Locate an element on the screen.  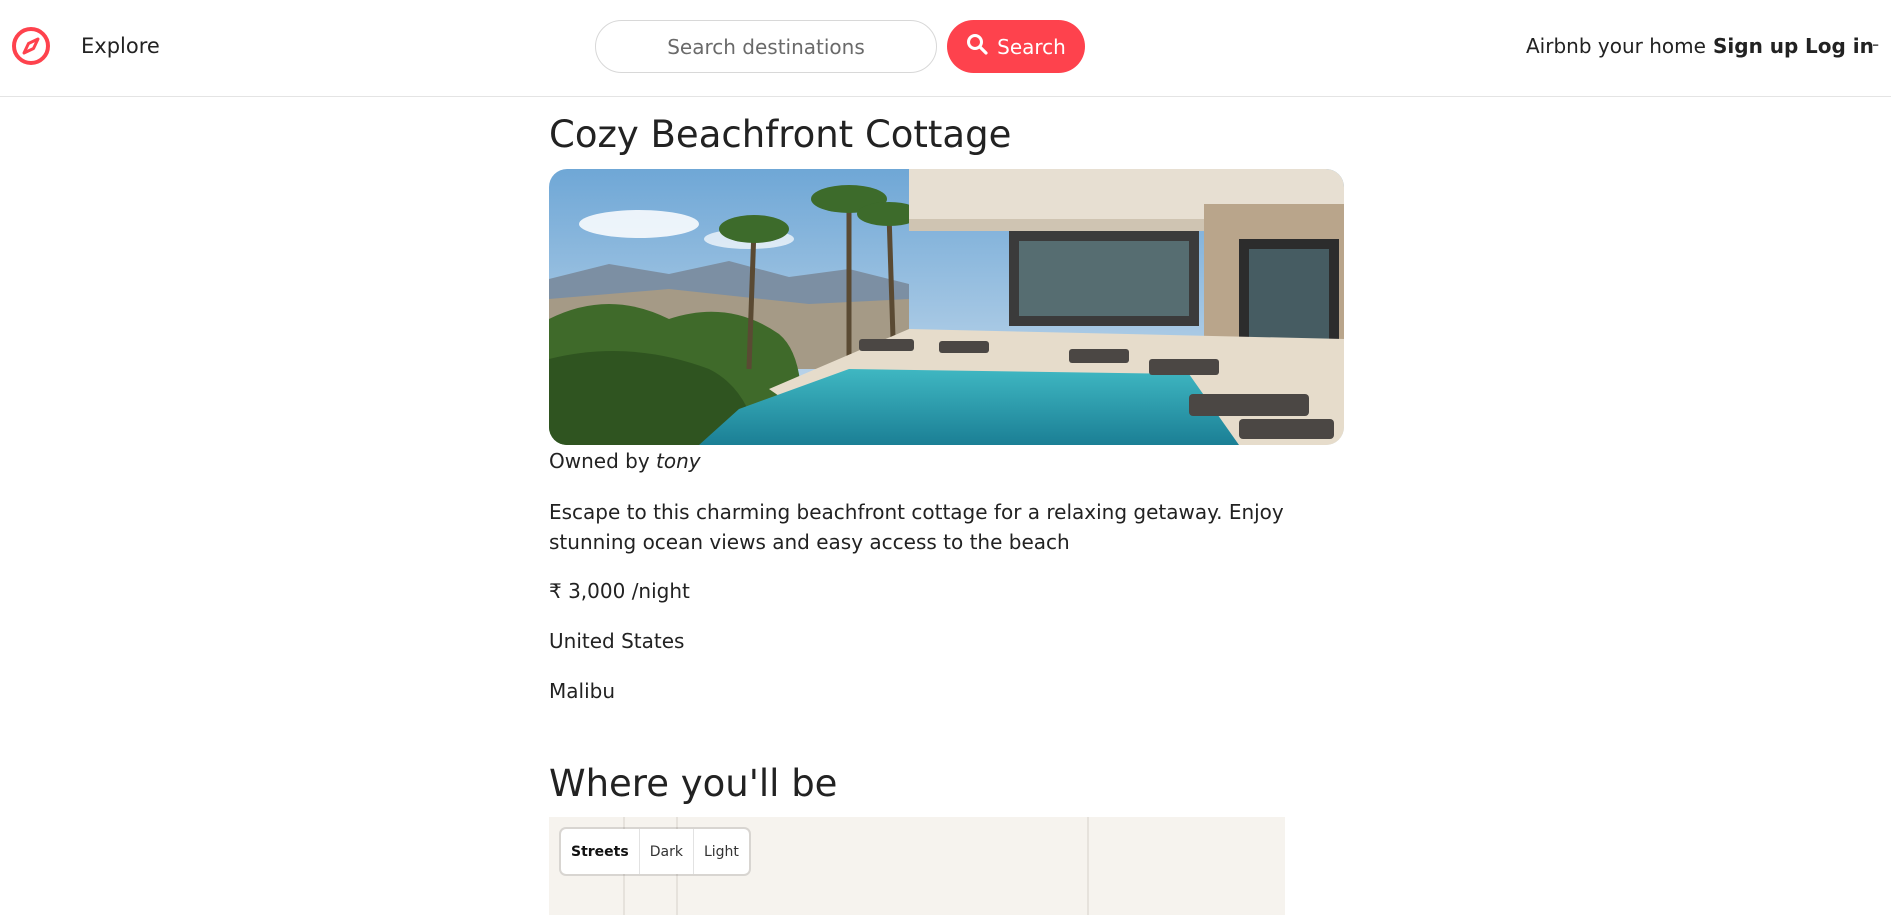
nav-trailing-text: - is located at coordinates (1876, 44).